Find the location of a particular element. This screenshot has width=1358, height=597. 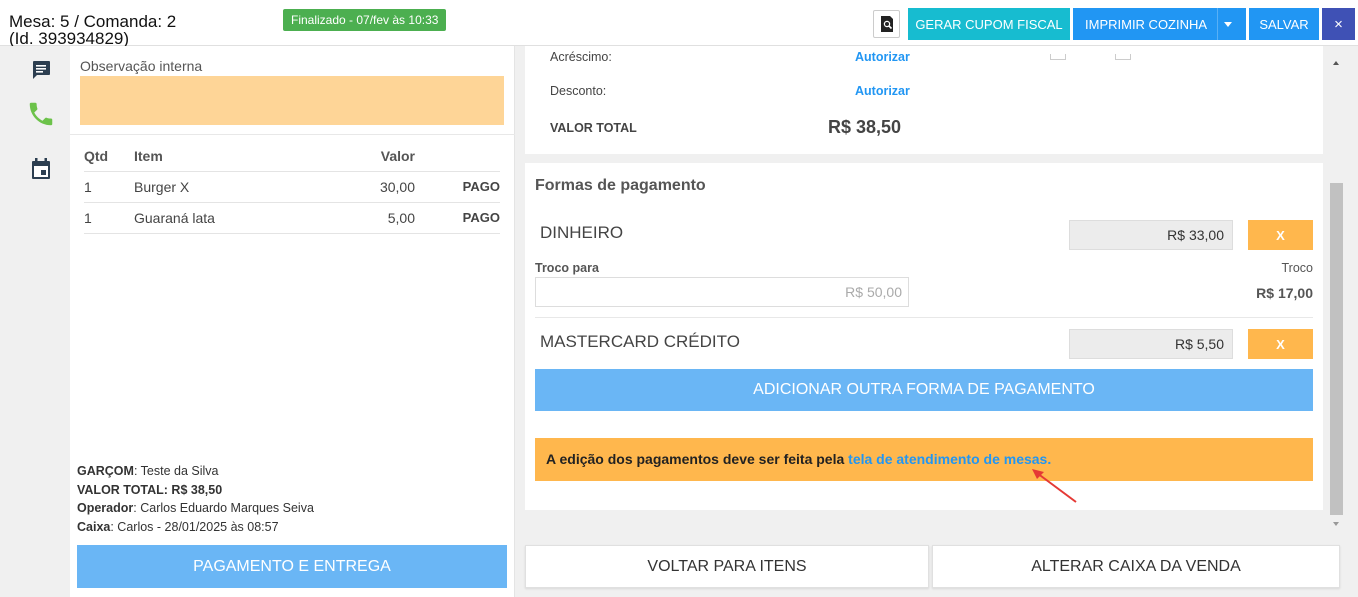

add-payment-button: ADICIONAR OUTRA FORMA DE PAGAMENTO is located at coordinates (924, 390).